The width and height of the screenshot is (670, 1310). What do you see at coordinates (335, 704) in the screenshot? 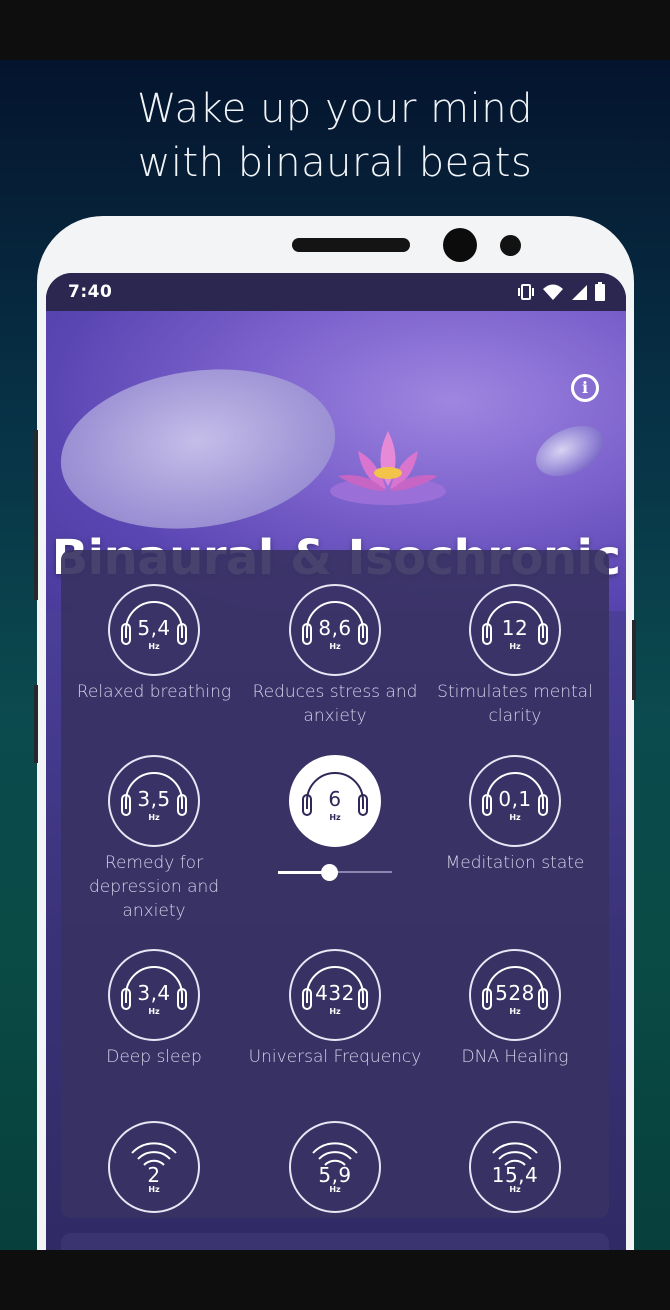
I see `preset-label: Reduces stress and anxiety` at bounding box center [335, 704].